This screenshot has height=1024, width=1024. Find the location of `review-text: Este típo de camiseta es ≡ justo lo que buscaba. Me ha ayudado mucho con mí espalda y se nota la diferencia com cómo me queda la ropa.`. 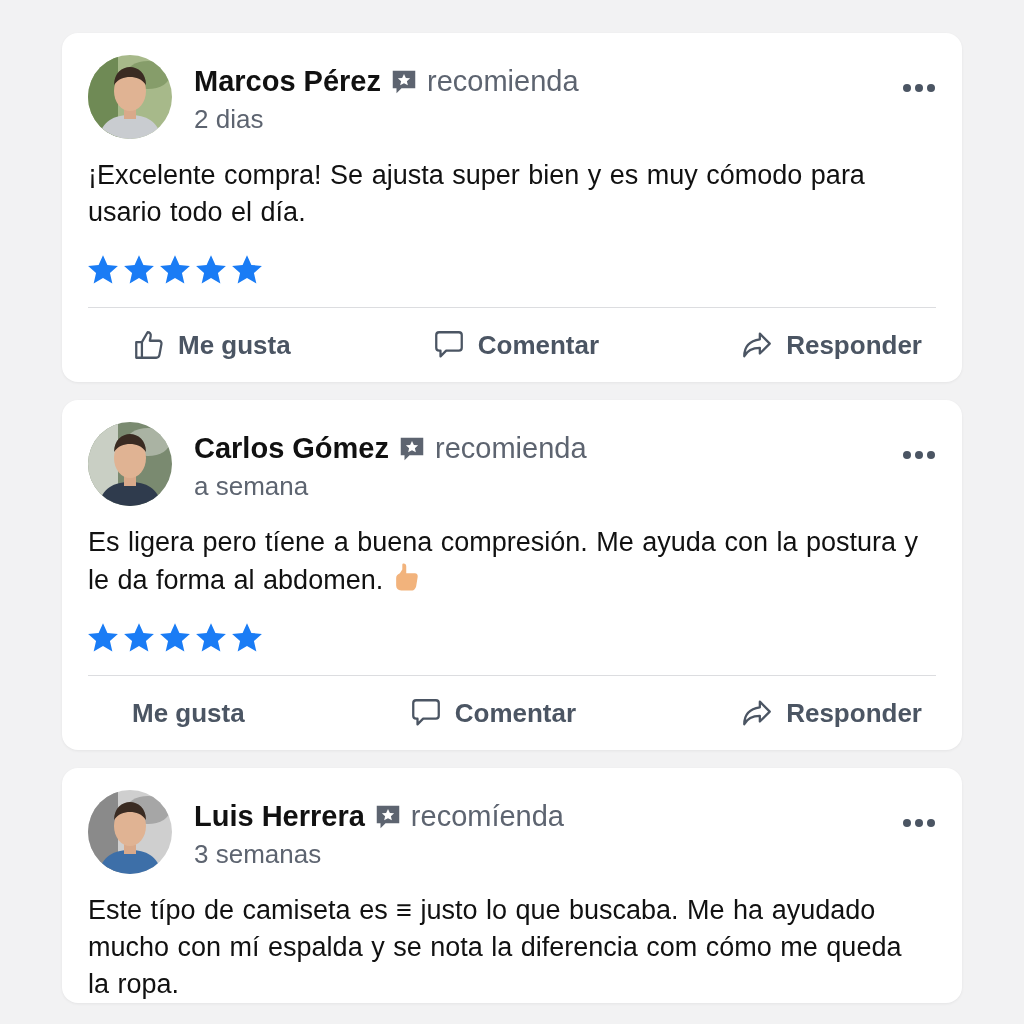

review-text: Este típo de camiseta es ≡ justo lo que buscaba. Me ha ayudado mucho con mí espalda y se nota la diferencia com cómo me queda la ropa. is located at coordinates (495, 947).